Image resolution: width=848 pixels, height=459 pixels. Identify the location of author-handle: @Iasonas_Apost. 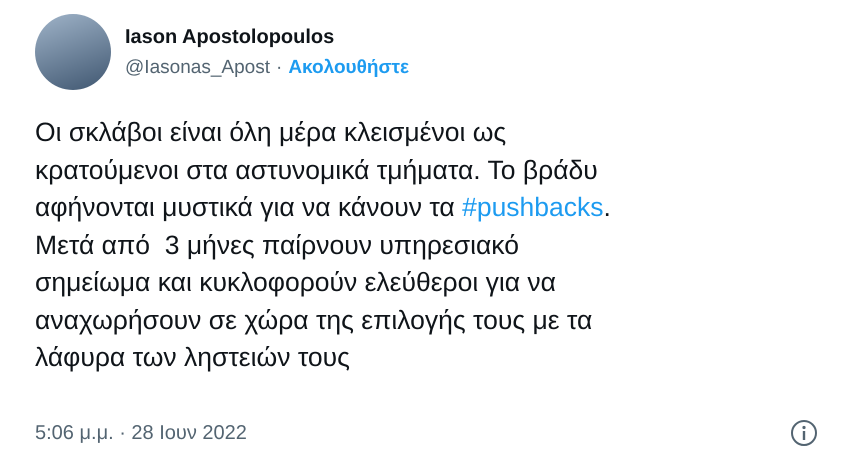
(197, 67).